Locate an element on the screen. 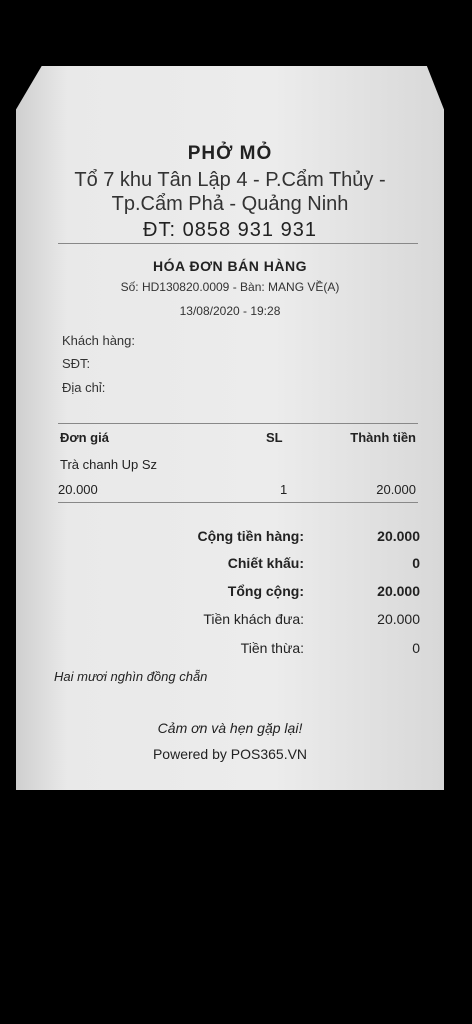  shop-address-line1: Tổ 7 khu Tân Lập 4 - P.Cẩm Thủy - is located at coordinates (230, 180).